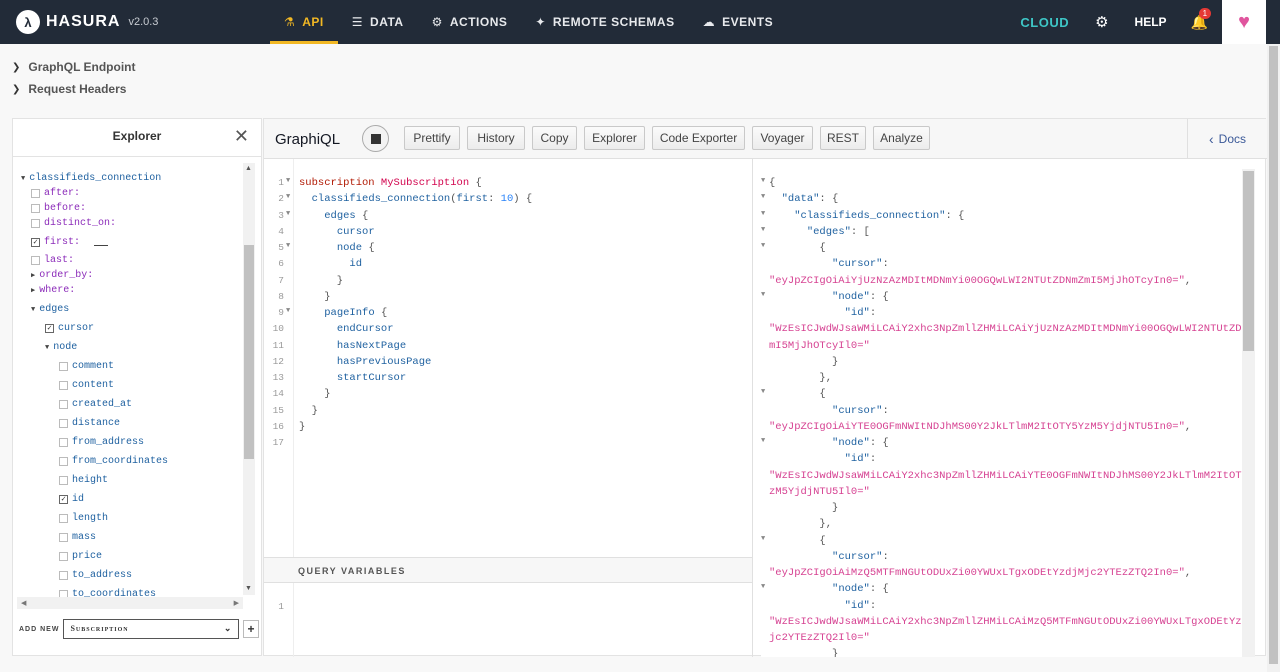 The height and width of the screenshot is (672, 1280). Describe the element at coordinates (304, 22) in the screenshot. I see `nav-api: ⚗ API` at that location.